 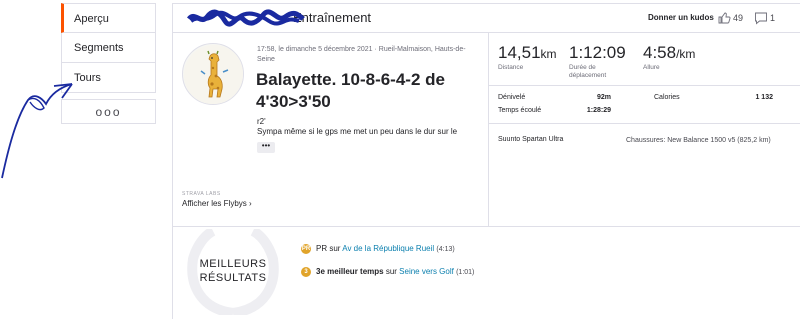 What do you see at coordinates (512, 97) in the screenshot?
I see `elevation-label: Dénivelé` at bounding box center [512, 97].